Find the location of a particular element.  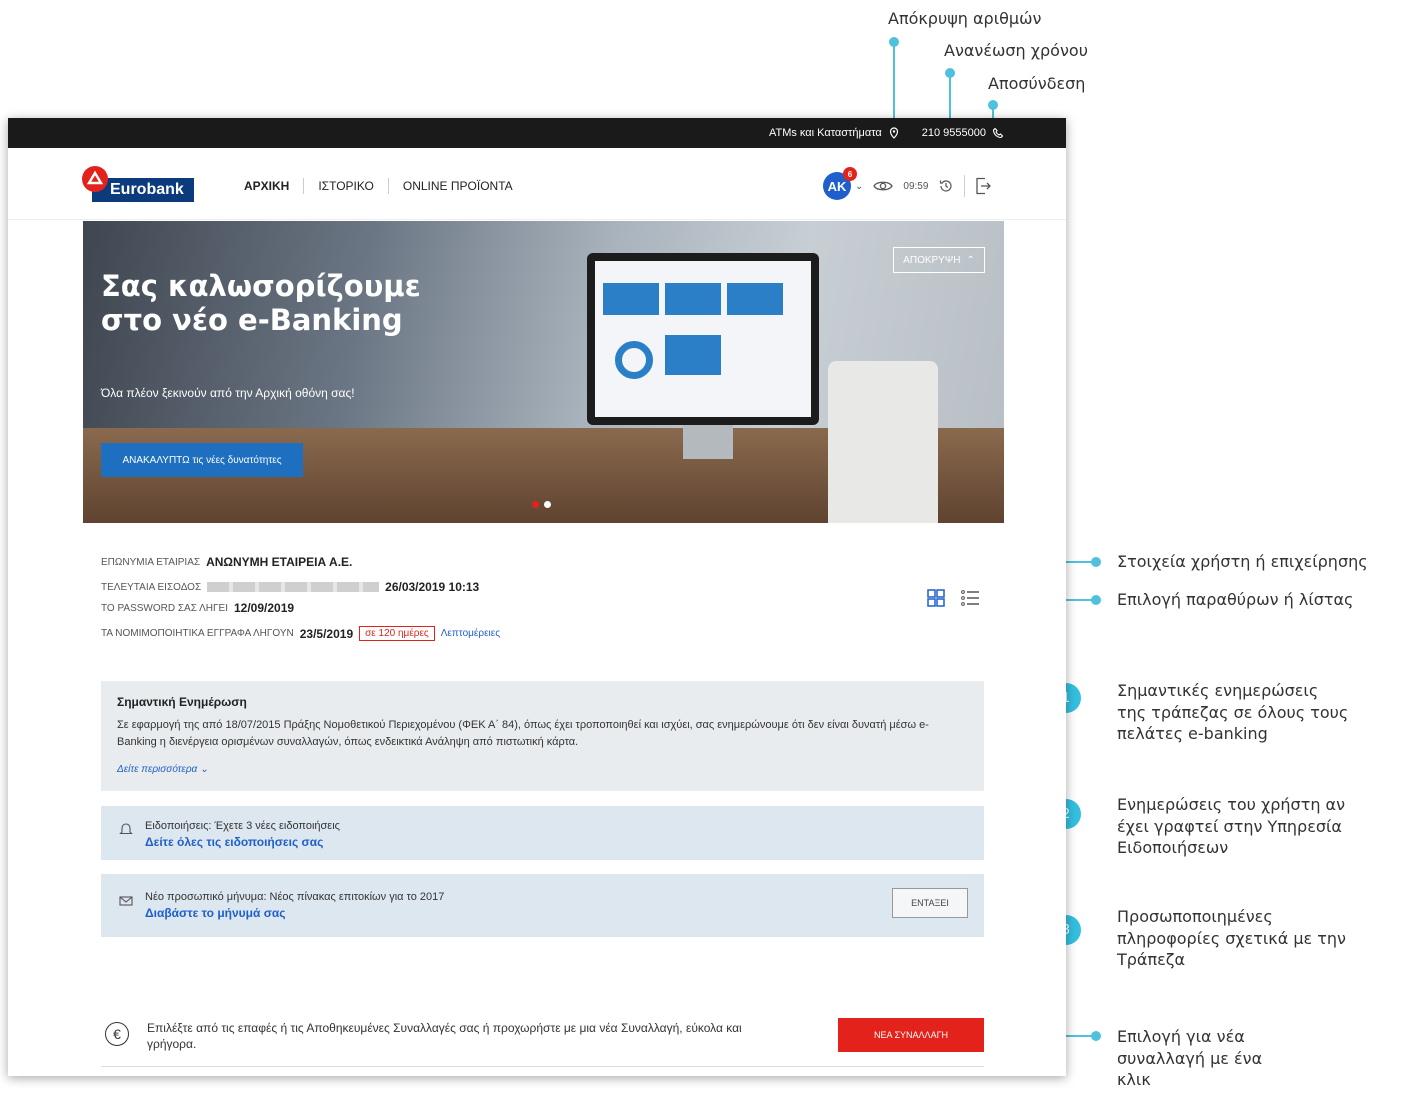

user-controls: AK 6 ⌄ 09:59 is located at coordinates (907, 183).